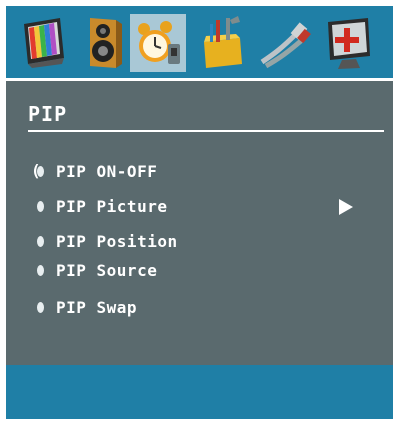 Image resolution: width=397 pixels, height=423 pixels. What do you see at coordinates (199, 392) in the screenshot?
I see `bottom-status-bar` at bounding box center [199, 392].